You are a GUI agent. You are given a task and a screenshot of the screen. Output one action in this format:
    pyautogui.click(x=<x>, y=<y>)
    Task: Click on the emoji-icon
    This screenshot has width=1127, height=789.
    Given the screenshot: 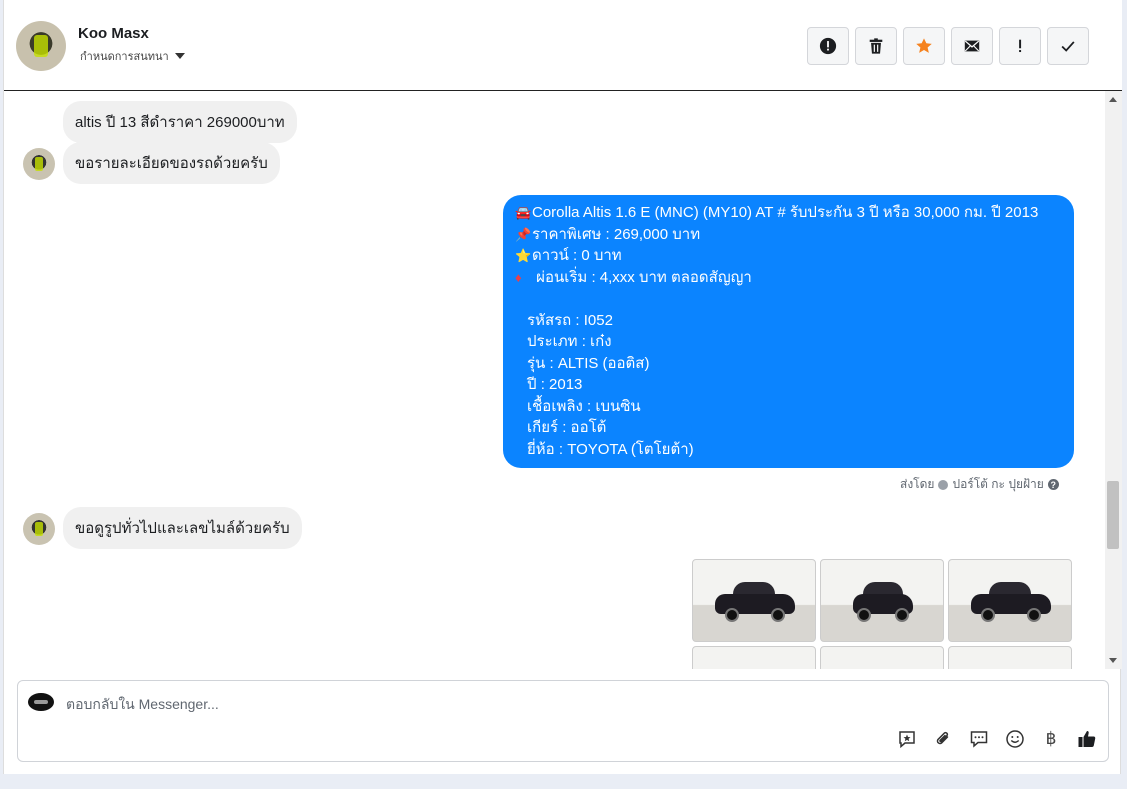 What is the action you would take?
    pyautogui.click(x=1015, y=739)
    